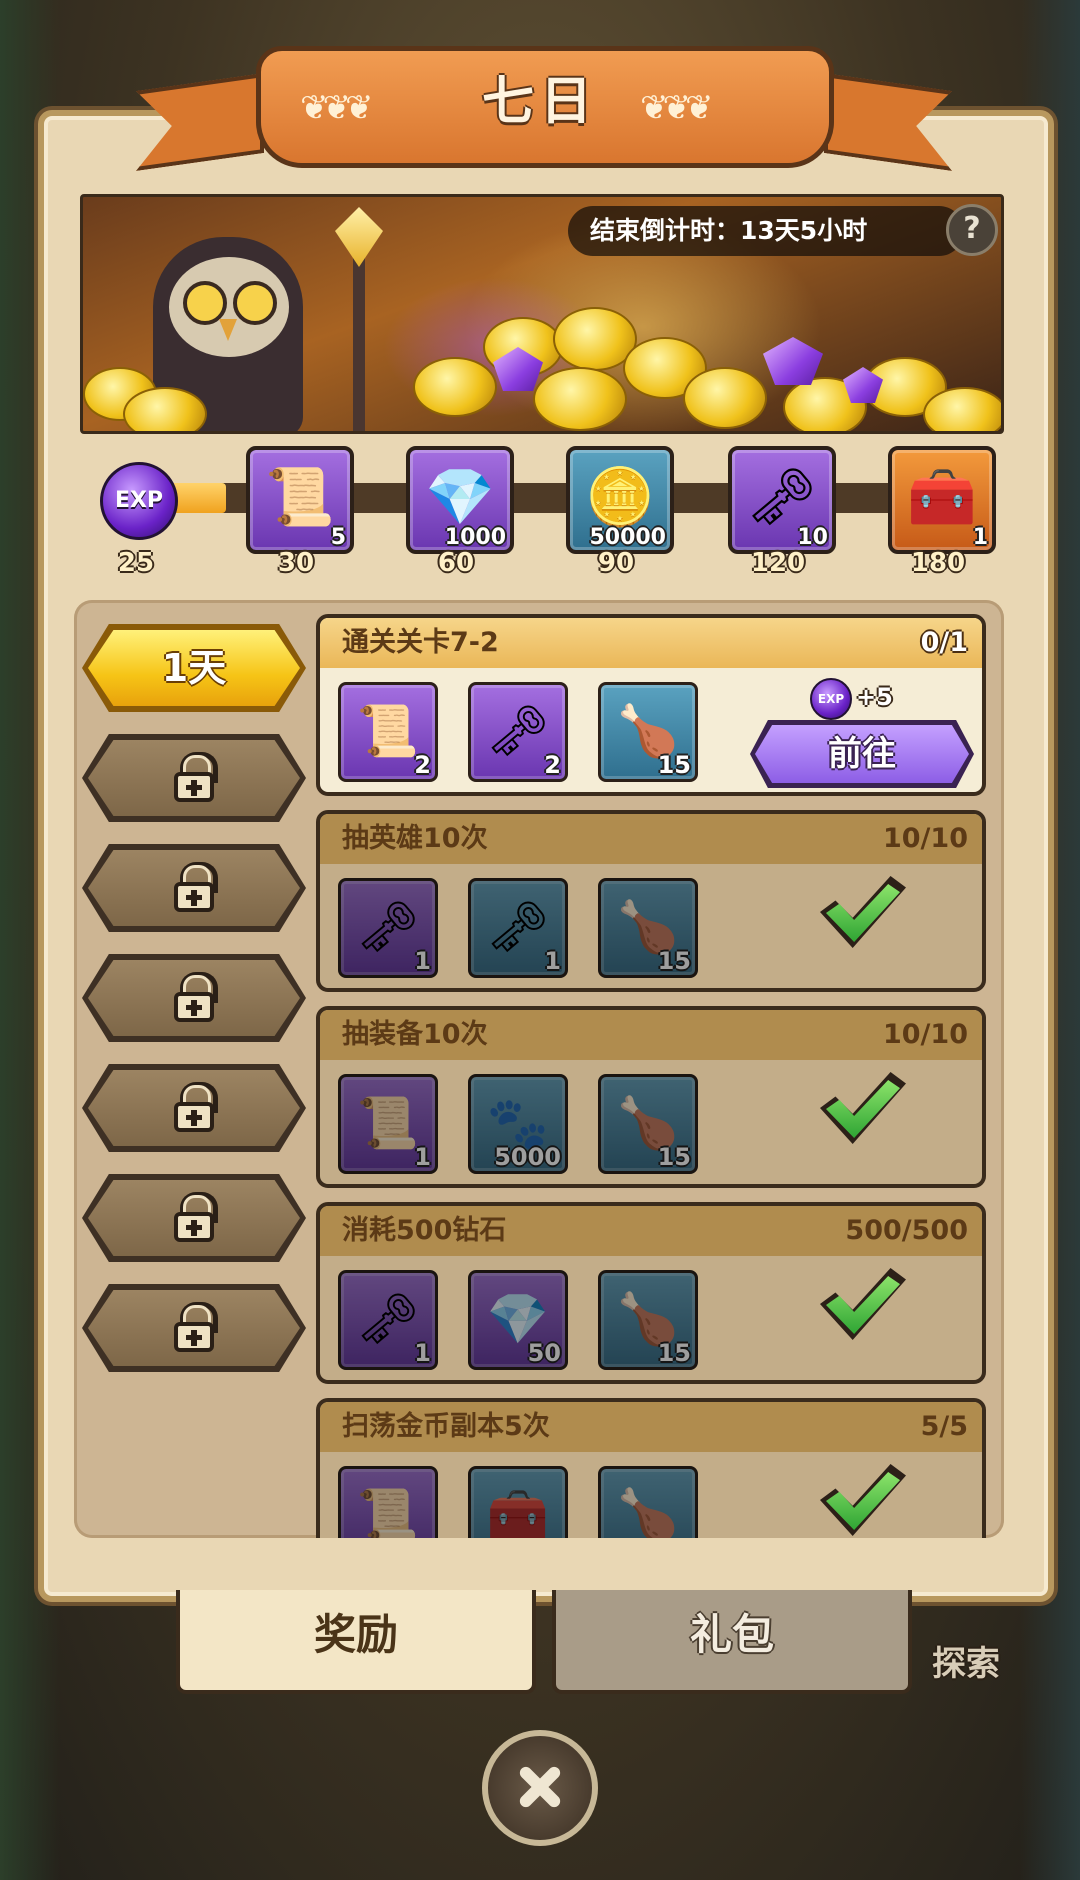 The height and width of the screenshot is (1880, 1080). I want to click on quest-title: 通关关卡7-2, so click(420, 642).